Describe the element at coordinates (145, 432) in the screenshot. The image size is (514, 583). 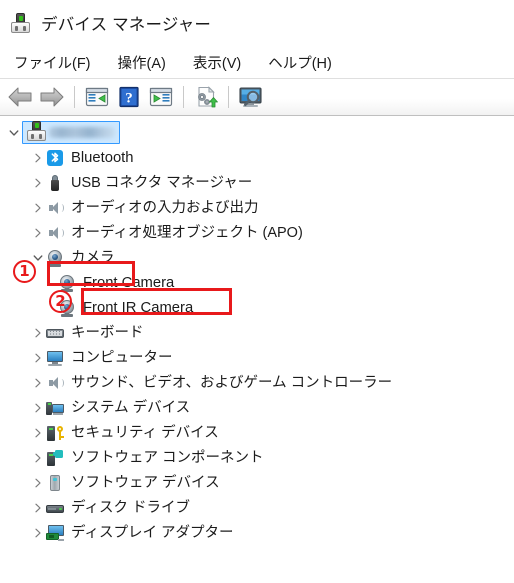
I see `tree-label: セキュリティ デバイス` at that location.